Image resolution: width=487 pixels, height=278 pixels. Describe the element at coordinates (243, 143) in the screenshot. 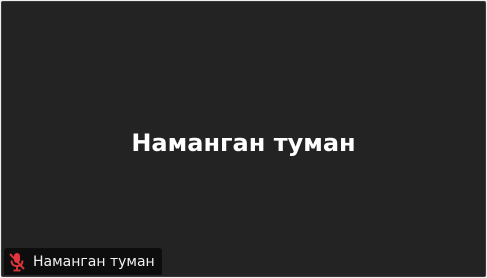

I see `participant-display-name: Наманган туман` at that location.